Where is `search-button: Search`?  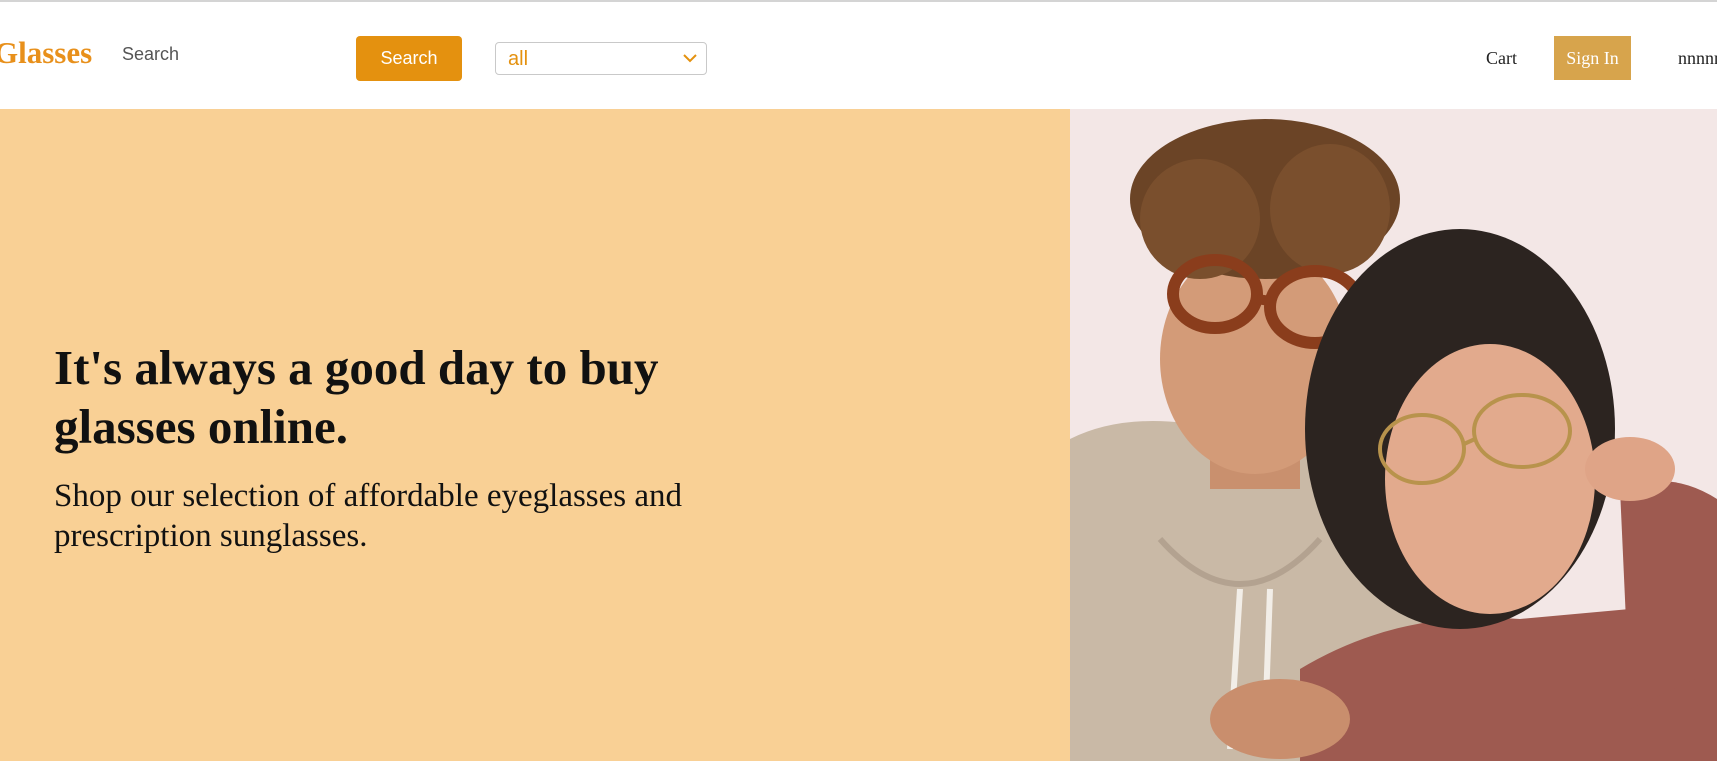 search-button: Search is located at coordinates (409, 58).